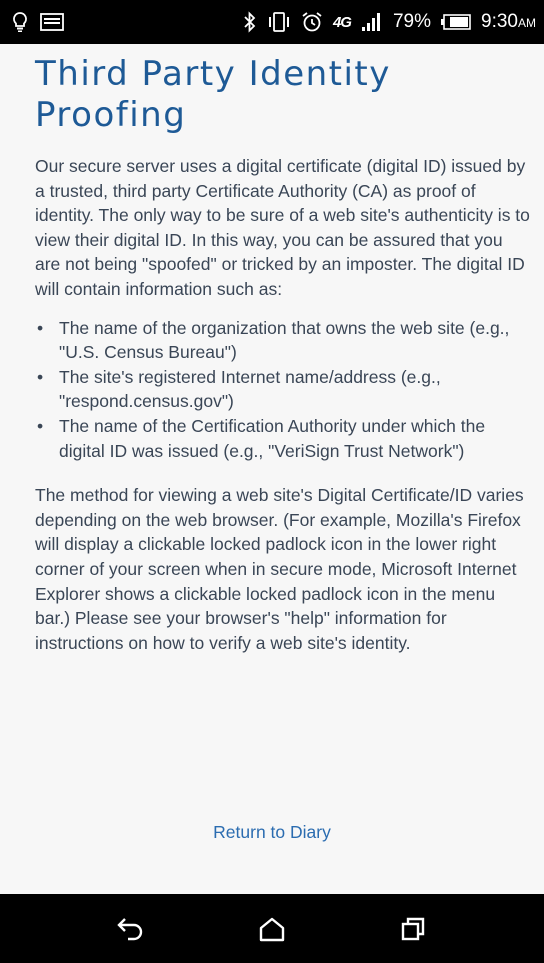 The width and height of the screenshot is (544, 963). Describe the element at coordinates (412, 21) in the screenshot. I see `battery-percent: 79%` at that location.